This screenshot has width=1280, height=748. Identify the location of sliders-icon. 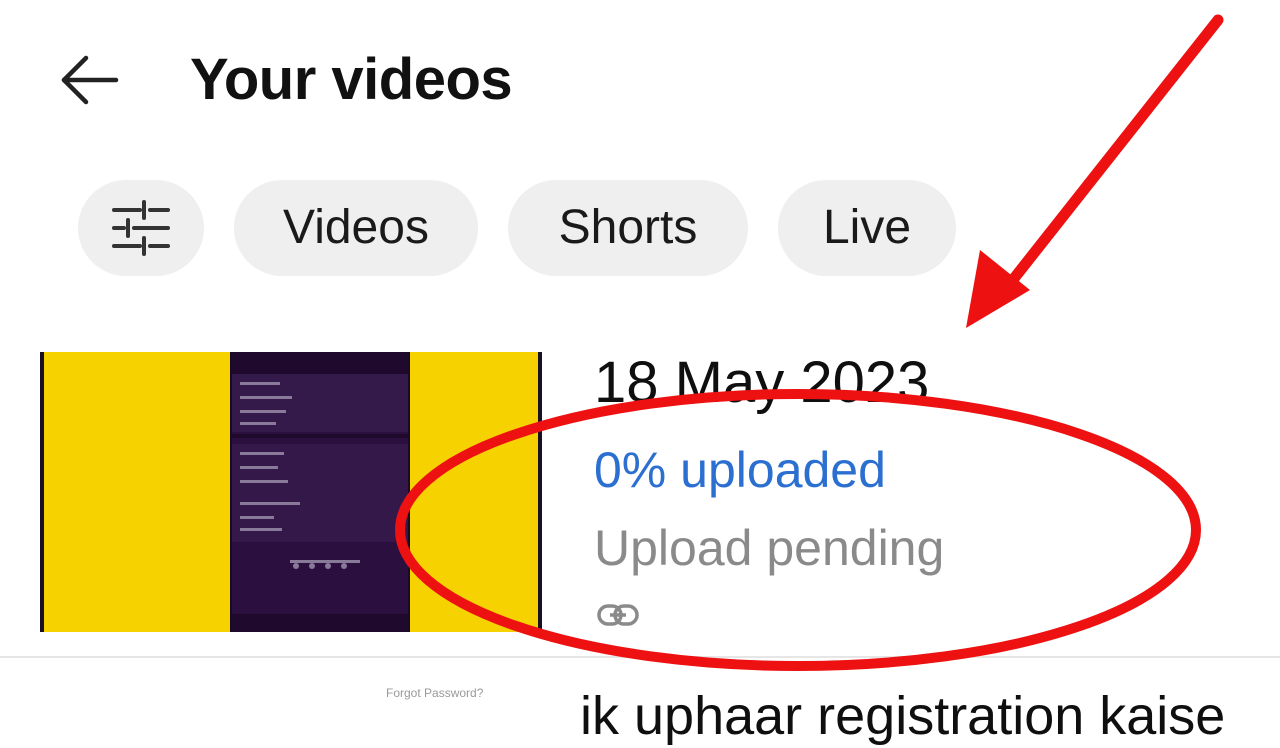
(141, 228).